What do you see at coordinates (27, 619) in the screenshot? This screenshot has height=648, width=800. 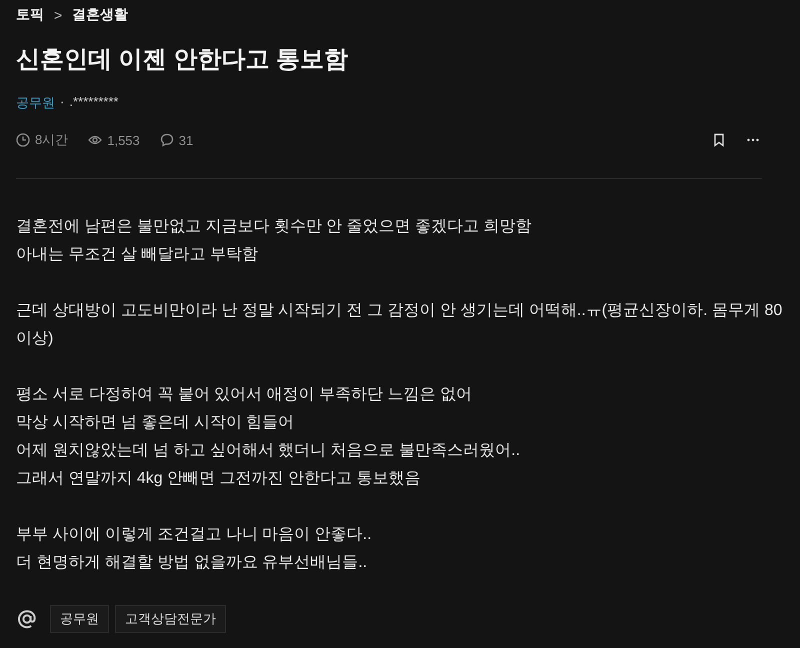 I see `at-sign-icon` at bounding box center [27, 619].